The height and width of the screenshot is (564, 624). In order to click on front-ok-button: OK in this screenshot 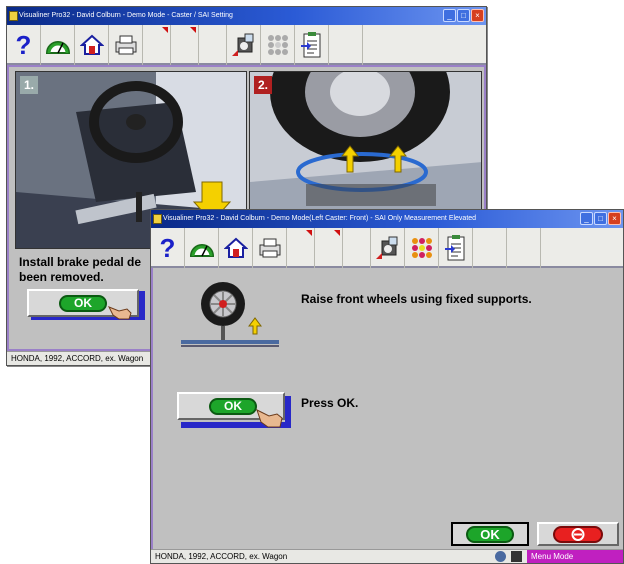, I will do `click(231, 410)`.